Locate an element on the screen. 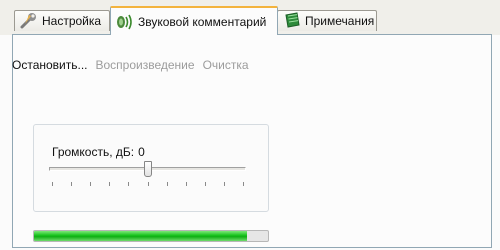  tab-label: Настройка is located at coordinates (72, 21).